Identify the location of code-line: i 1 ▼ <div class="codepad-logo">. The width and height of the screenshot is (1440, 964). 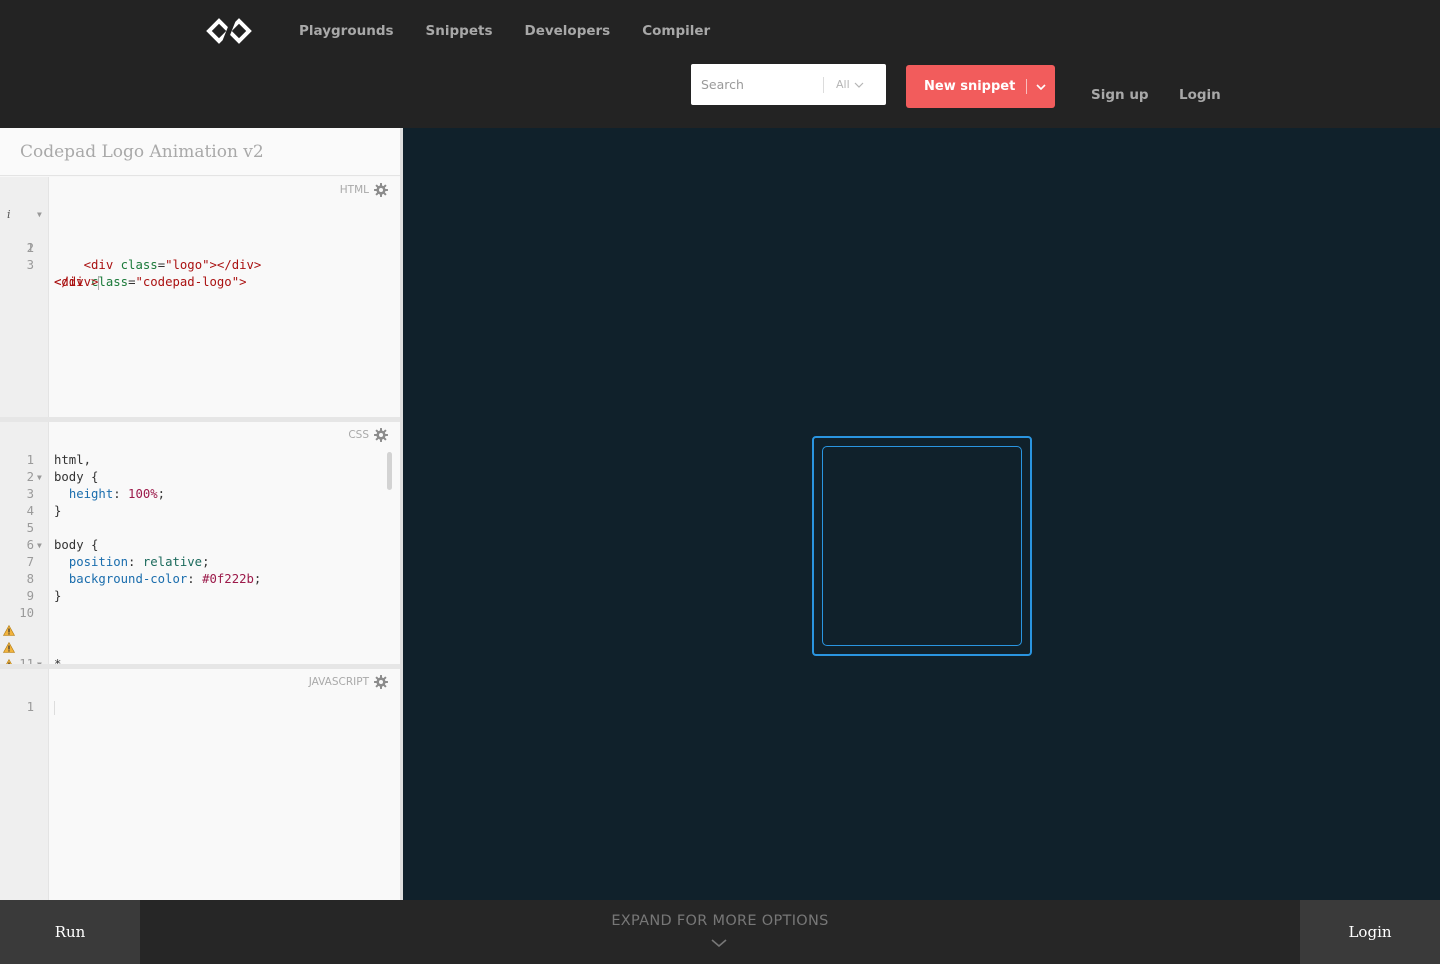
(127, 247).